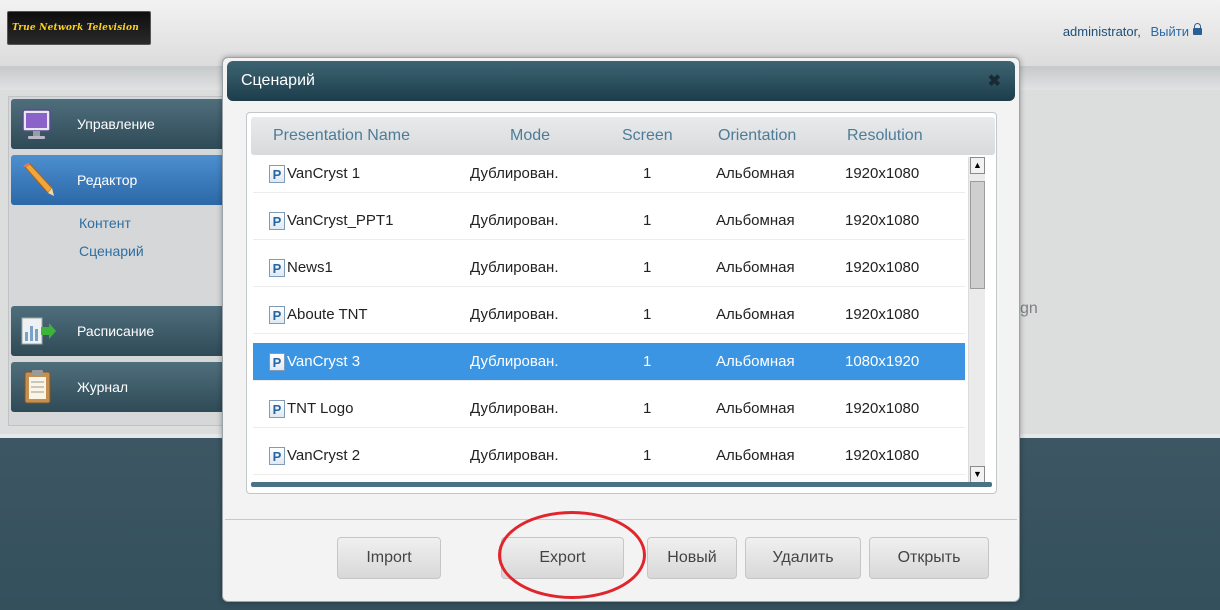 The height and width of the screenshot is (610, 1220). I want to click on cell-name: VanCryst_PPT1, so click(340, 220).